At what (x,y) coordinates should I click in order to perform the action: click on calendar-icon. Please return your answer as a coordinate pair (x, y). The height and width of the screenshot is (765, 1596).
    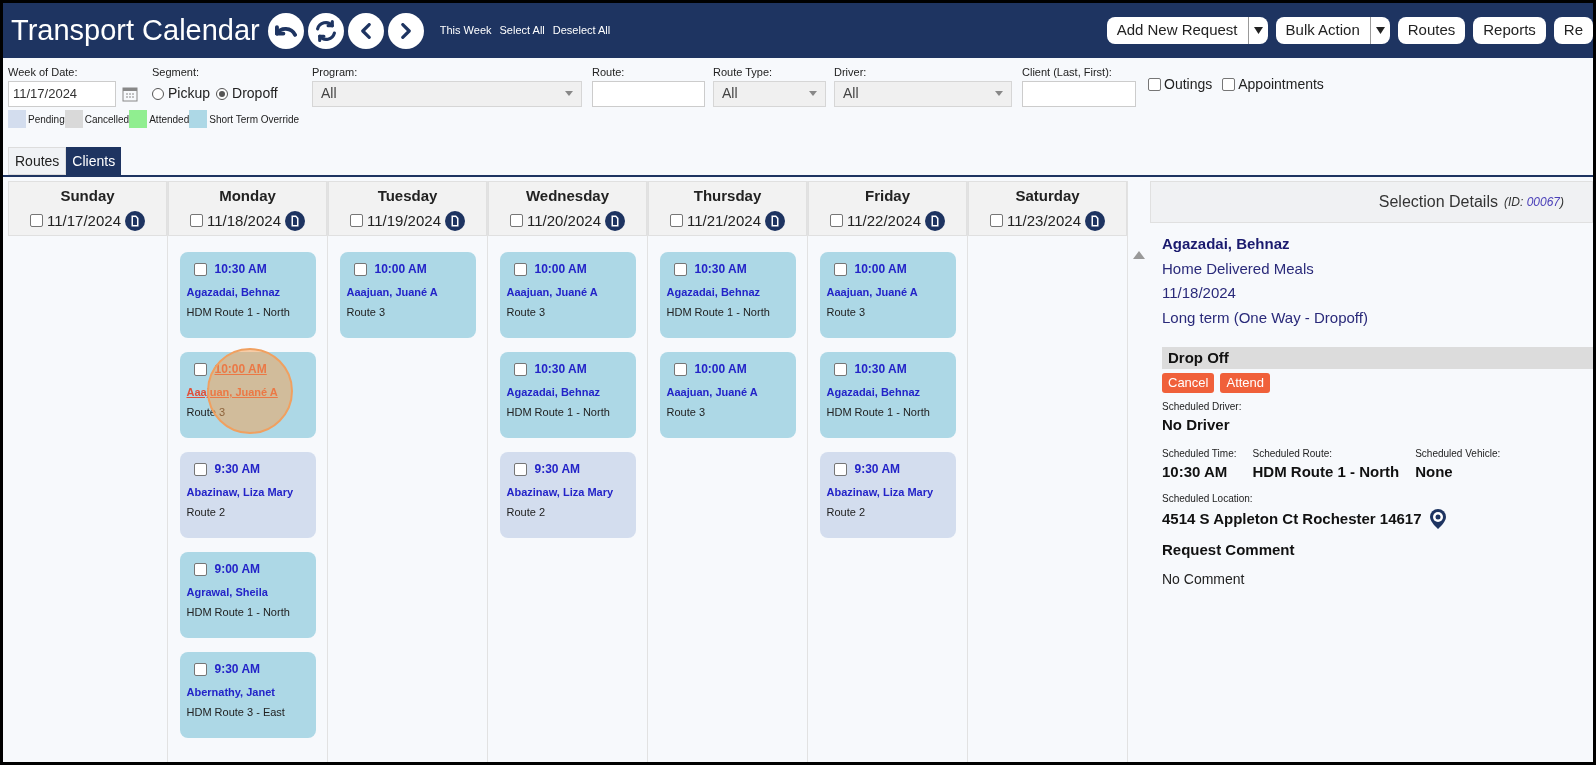
    Looking at the image, I should click on (130, 93).